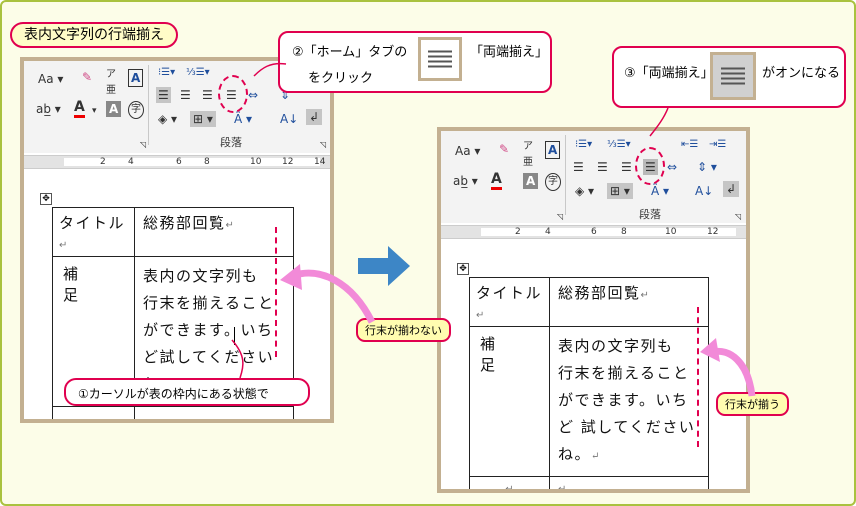 The width and height of the screenshot is (856, 506). I want to click on table-row: ↵ ↵, so click(589, 482).